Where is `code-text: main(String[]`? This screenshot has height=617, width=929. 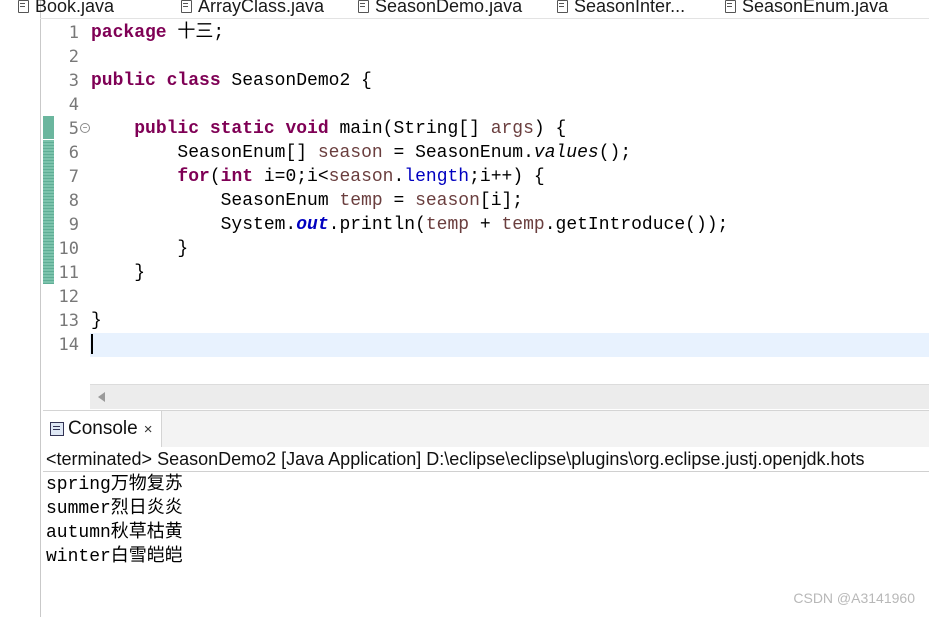 code-text: main(String[] is located at coordinates (409, 129).